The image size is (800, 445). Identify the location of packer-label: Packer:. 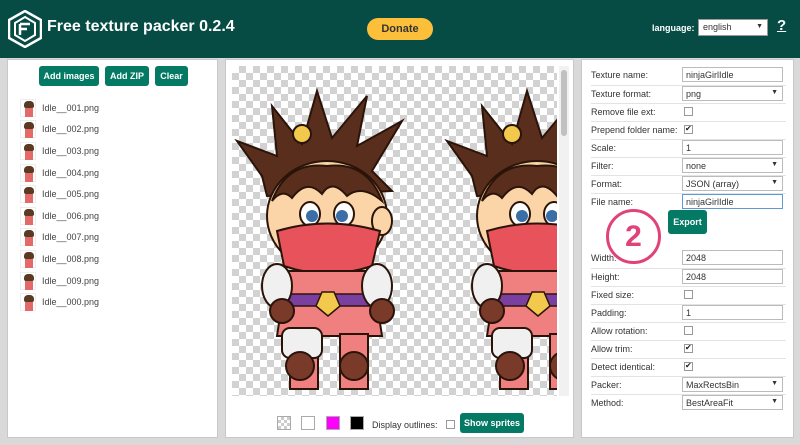
(606, 385).